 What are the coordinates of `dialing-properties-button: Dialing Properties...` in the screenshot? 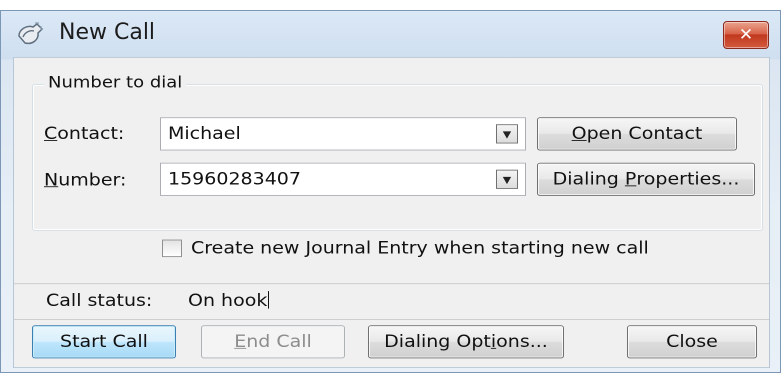 It's located at (646, 179).